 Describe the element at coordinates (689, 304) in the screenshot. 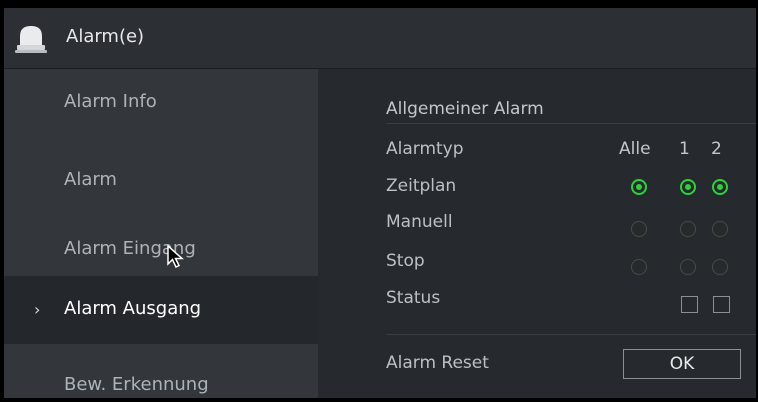

I see `status-1-checkbox` at that location.